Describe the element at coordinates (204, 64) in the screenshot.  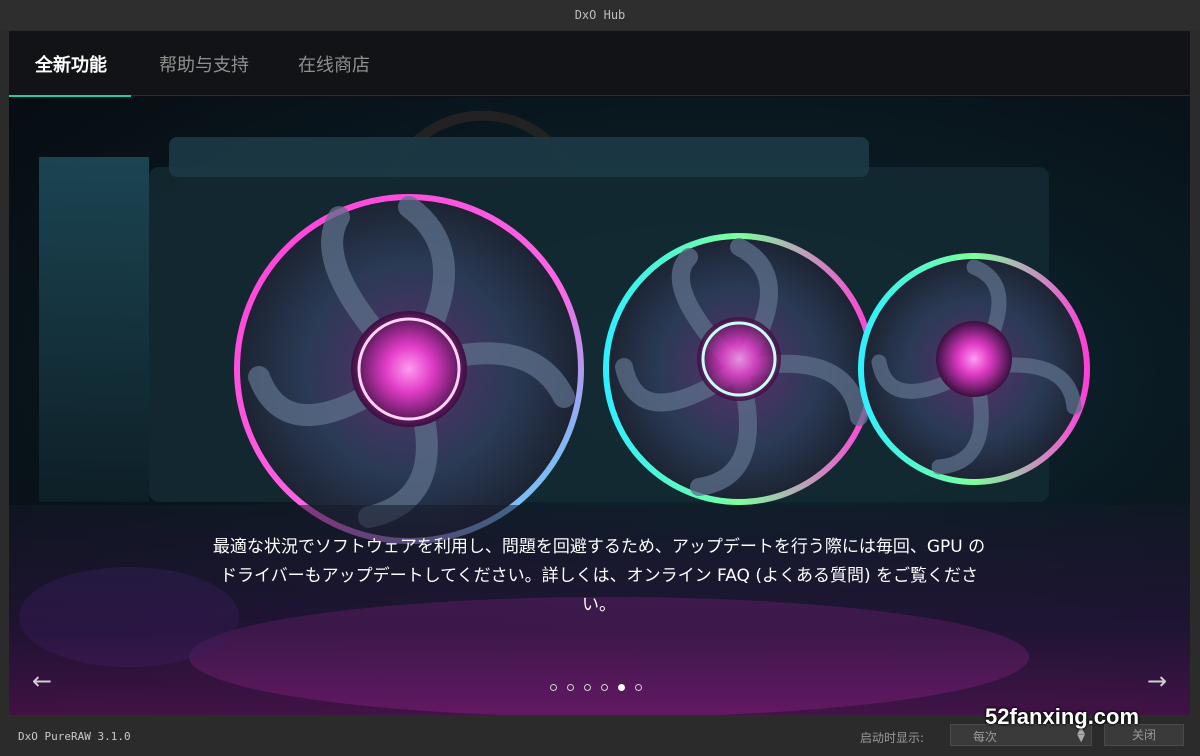
I see `tab-help-support: 帮助与支持` at that location.